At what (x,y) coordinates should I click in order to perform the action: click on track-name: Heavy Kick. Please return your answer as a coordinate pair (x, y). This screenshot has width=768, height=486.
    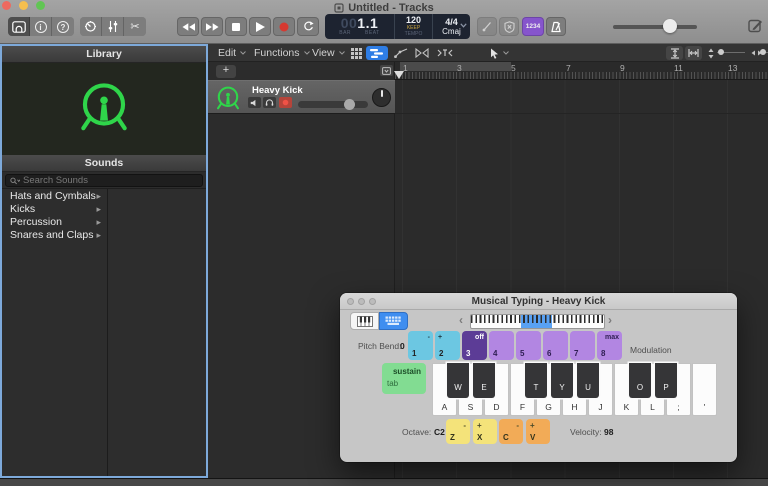
    Looking at the image, I should click on (277, 90).